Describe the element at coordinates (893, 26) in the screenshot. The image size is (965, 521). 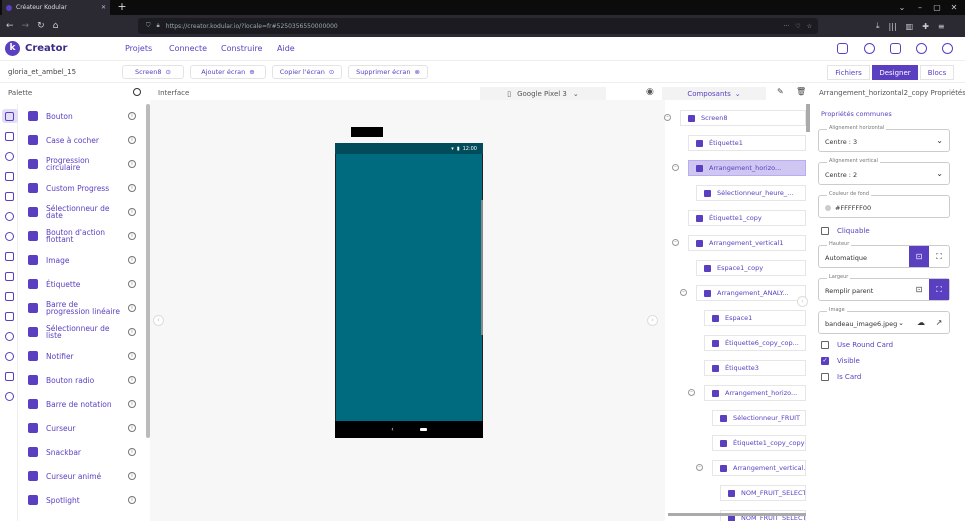
I see `library-icon: |||` at that location.